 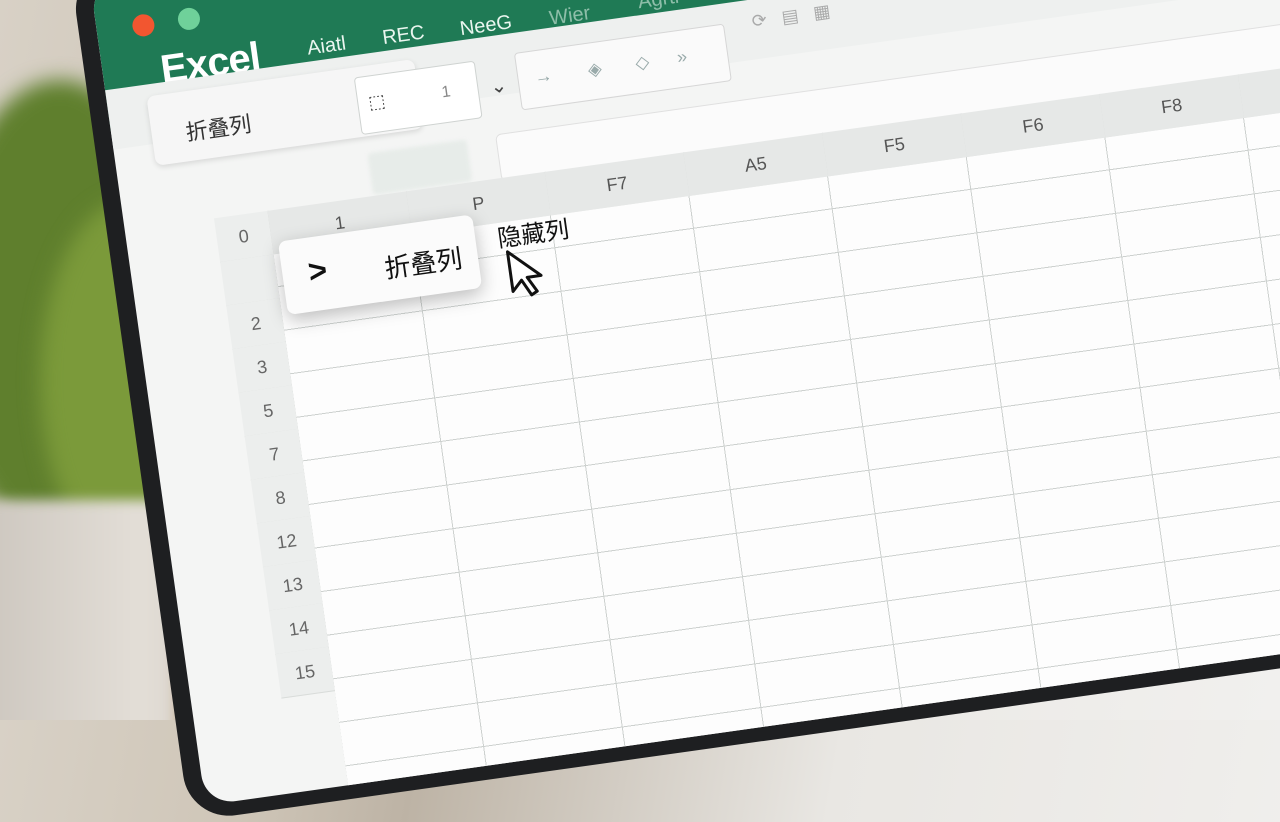 What do you see at coordinates (376, 101) in the screenshot?
I see `cell-icon: ⬚` at bounding box center [376, 101].